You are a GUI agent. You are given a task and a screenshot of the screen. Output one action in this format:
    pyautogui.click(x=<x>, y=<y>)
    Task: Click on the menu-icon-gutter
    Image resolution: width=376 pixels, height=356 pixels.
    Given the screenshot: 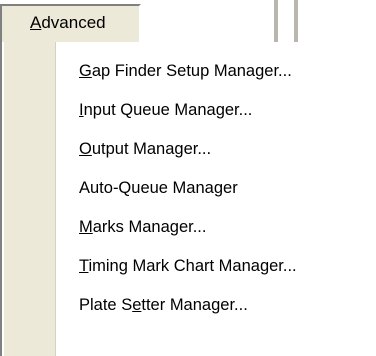 What is the action you would take?
    pyautogui.click(x=30, y=199)
    